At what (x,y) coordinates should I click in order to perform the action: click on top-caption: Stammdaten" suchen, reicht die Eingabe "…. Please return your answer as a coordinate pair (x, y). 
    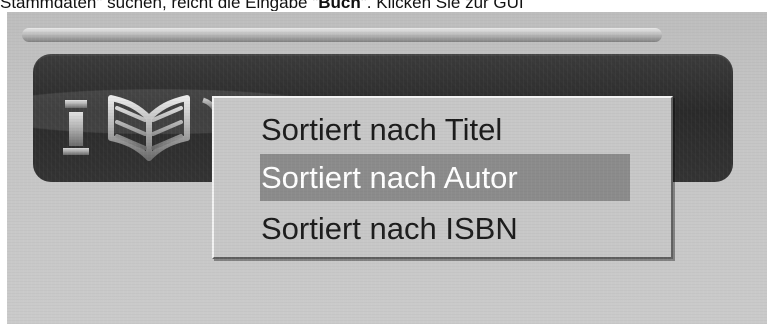
    Looking at the image, I should click on (387, 5).